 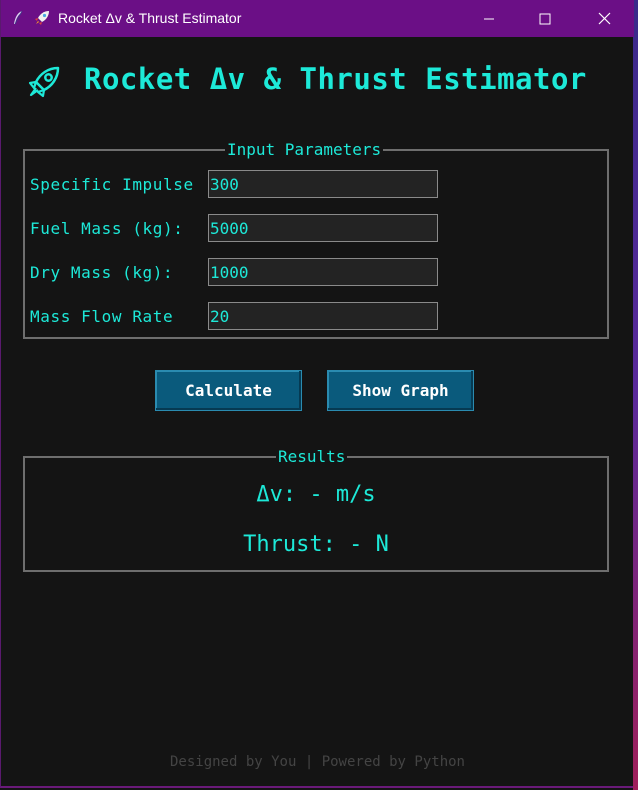 I want to click on maximize-button, so click(x=545, y=18).